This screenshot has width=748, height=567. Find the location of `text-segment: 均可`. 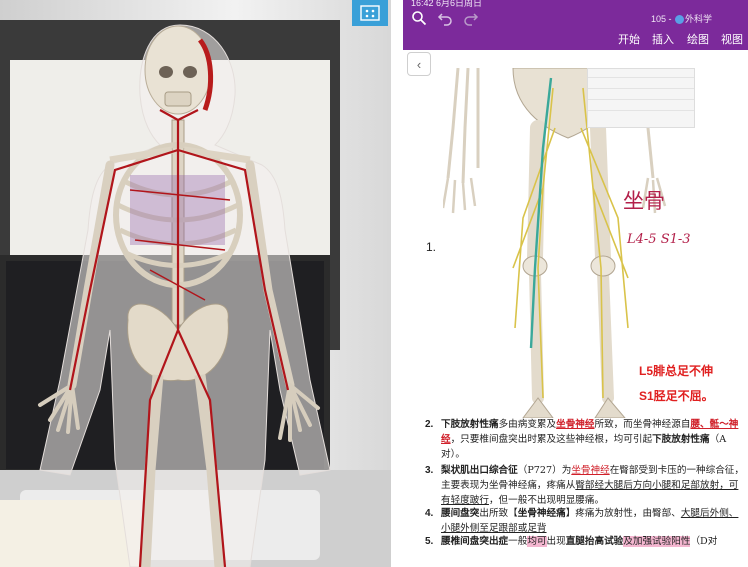

text-segment: 均可 is located at coordinates (537, 541).